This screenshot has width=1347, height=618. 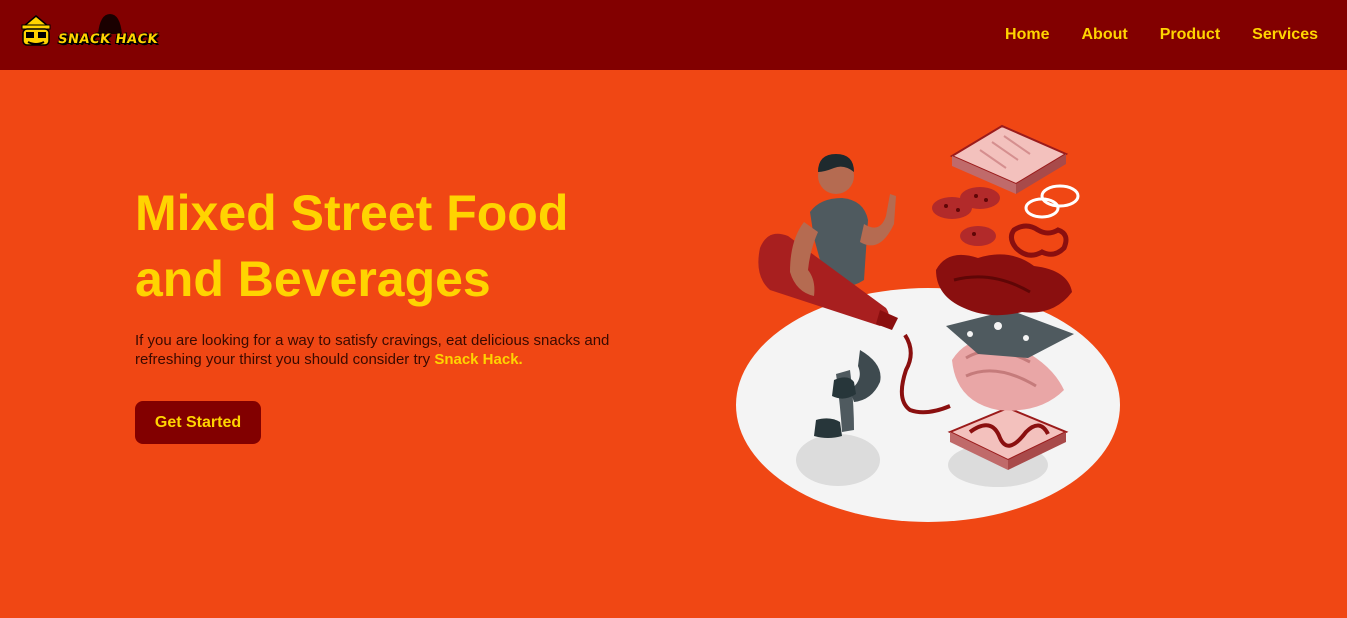 I want to click on nav-item-home: Home, so click(x=1027, y=35).